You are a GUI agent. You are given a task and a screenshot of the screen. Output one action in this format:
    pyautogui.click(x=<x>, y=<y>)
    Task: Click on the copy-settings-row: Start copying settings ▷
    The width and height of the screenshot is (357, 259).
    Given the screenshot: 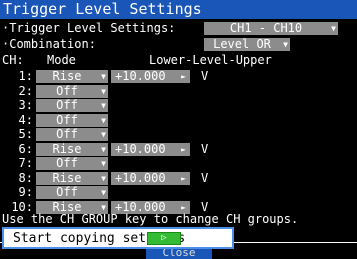 What is the action you would take?
    pyautogui.click(x=118, y=238)
    